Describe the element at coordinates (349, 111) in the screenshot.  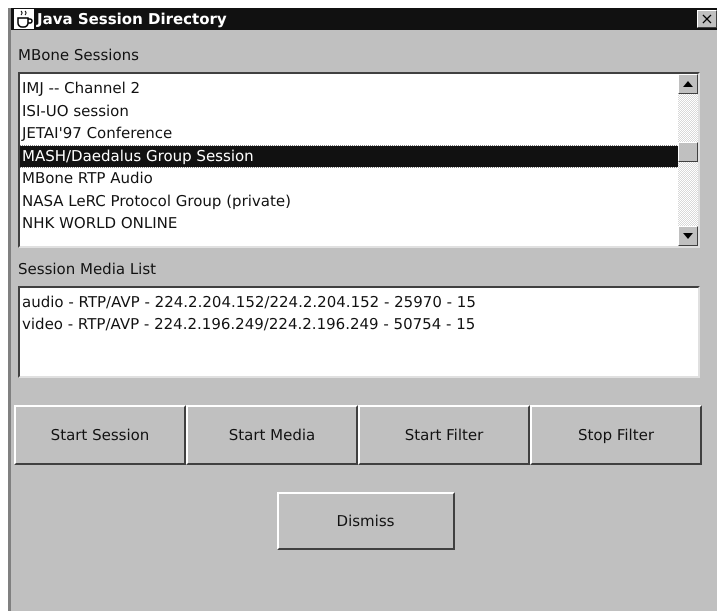
I see `session-item: ISI-UO session` at that location.